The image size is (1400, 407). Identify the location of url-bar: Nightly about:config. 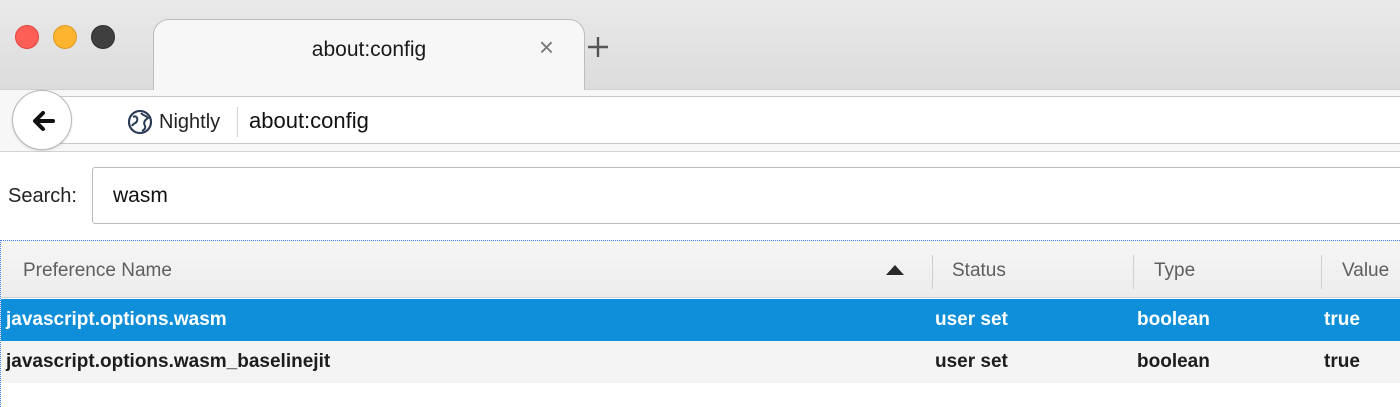
(720, 120).